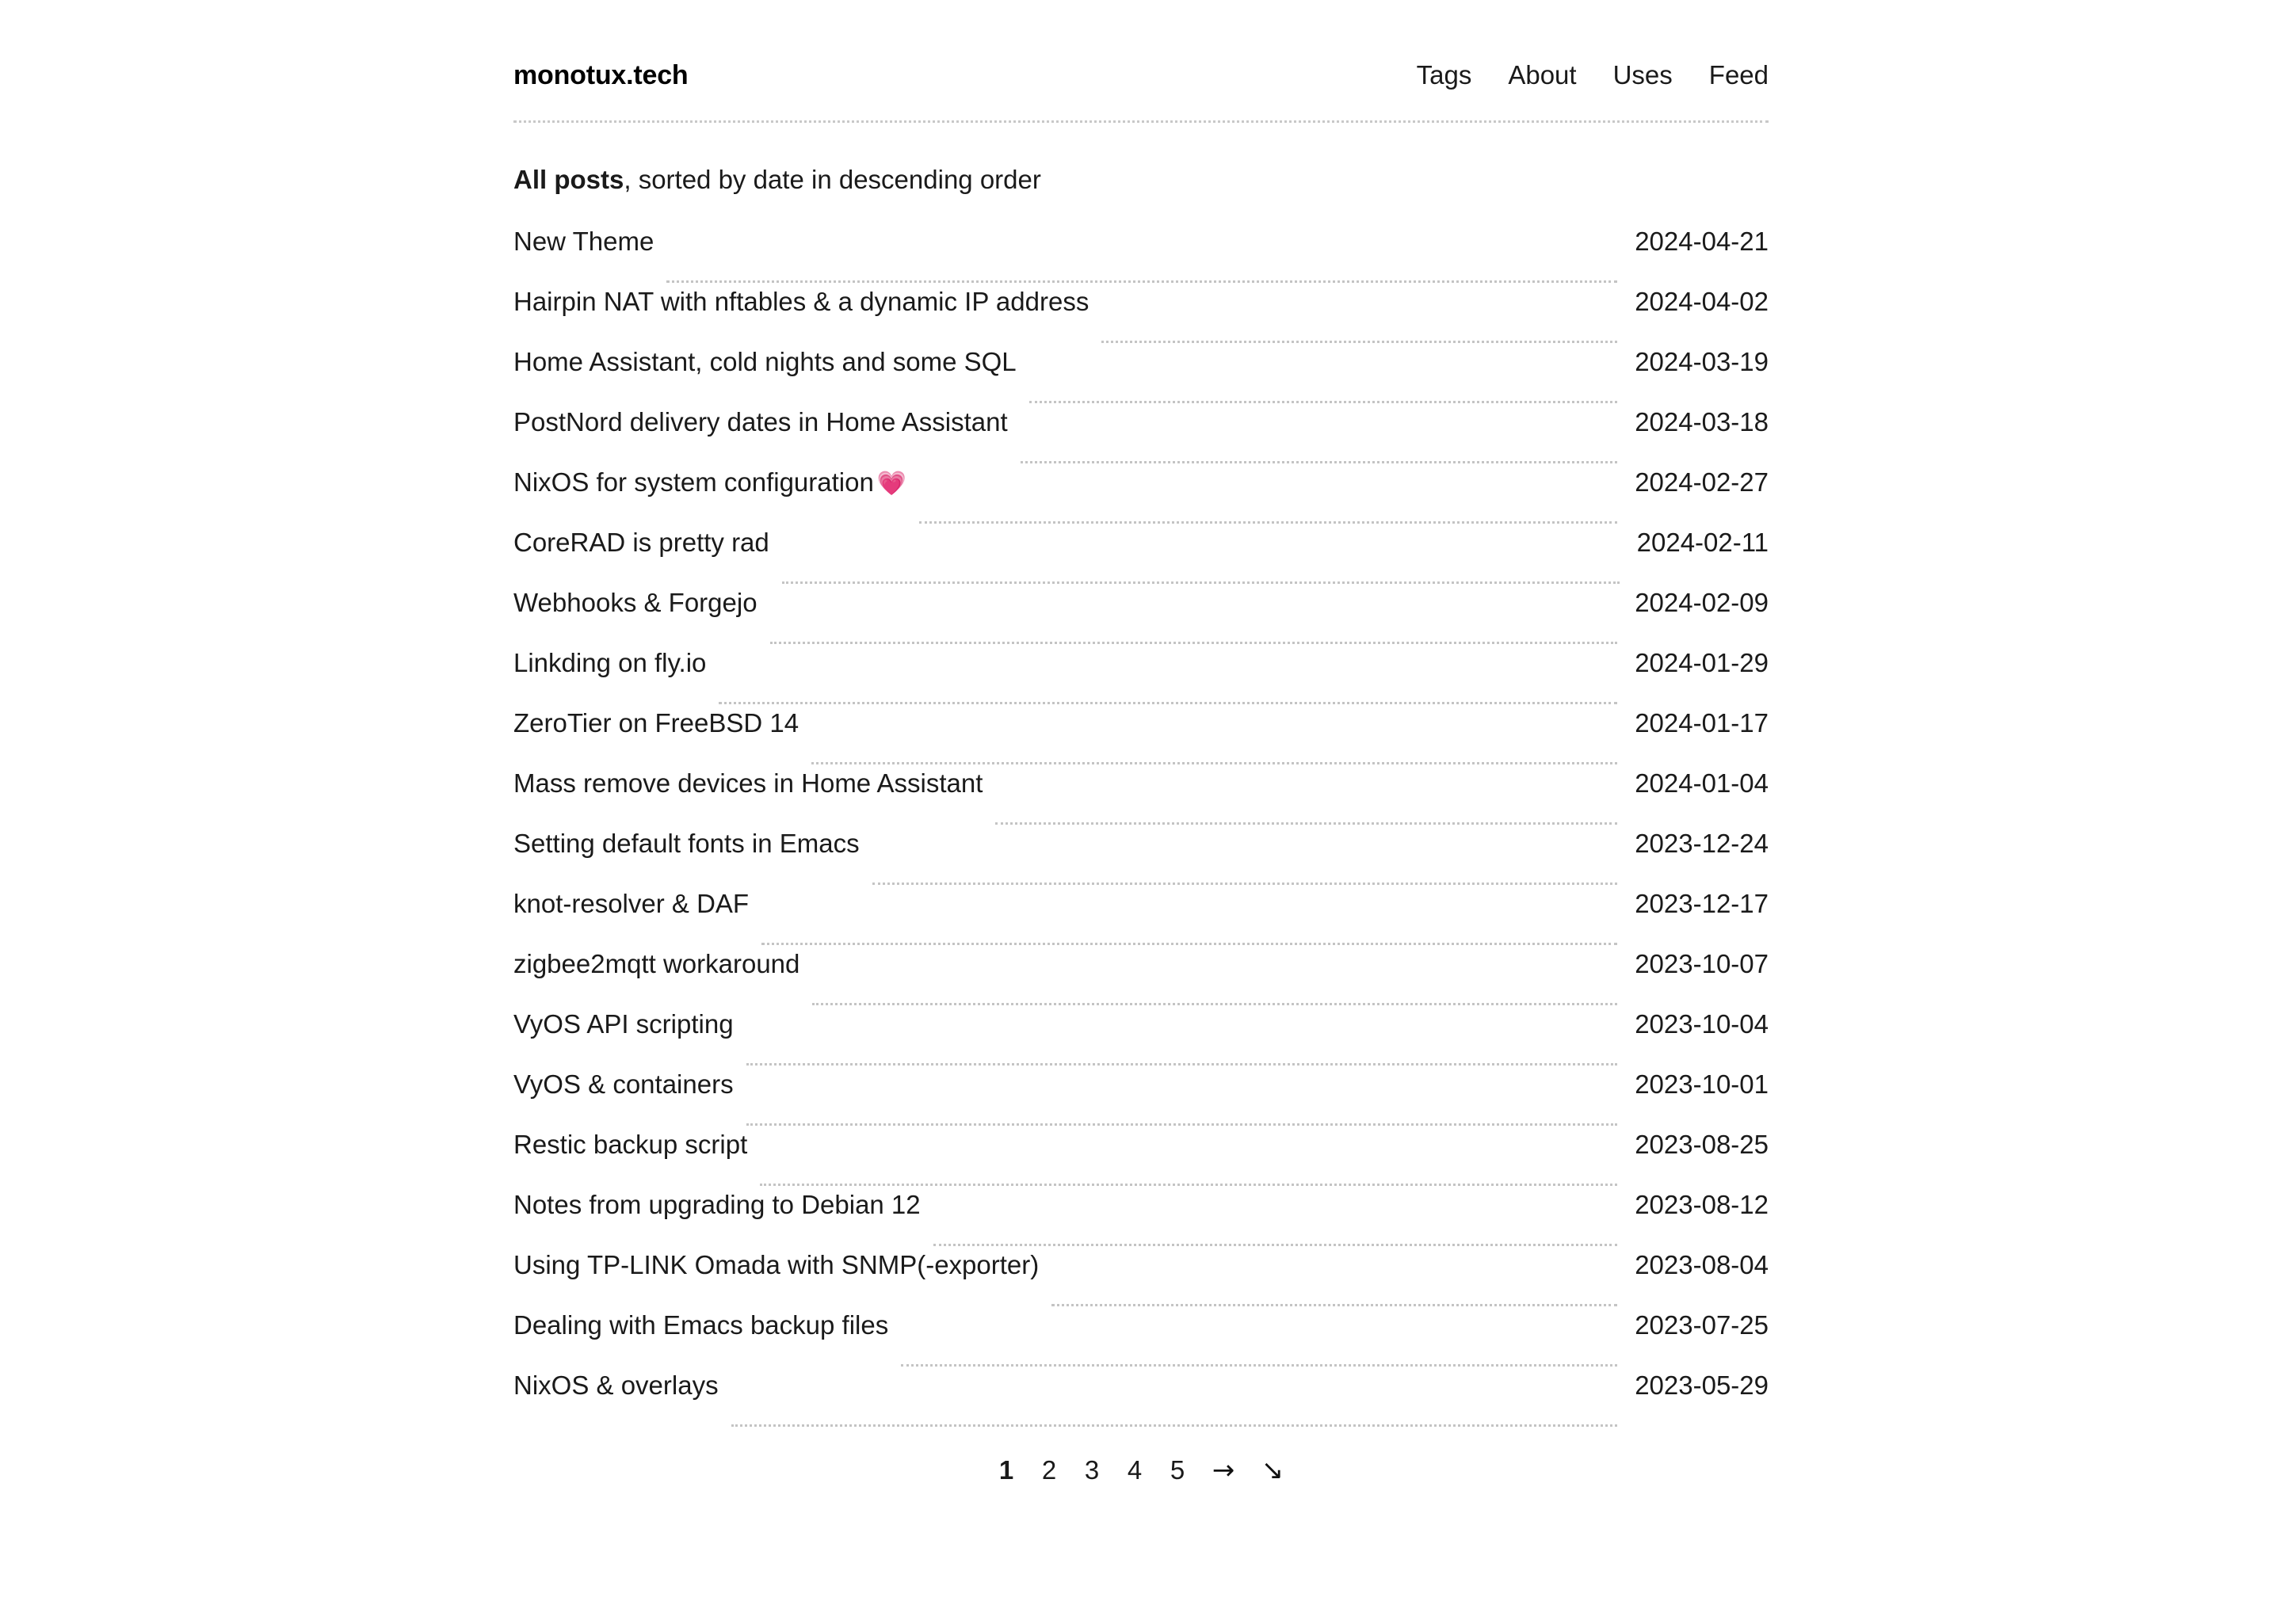 The width and height of the screenshot is (2282, 1624). What do you see at coordinates (1702, 422) in the screenshot?
I see `post-date: 2024-03-18` at bounding box center [1702, 422].